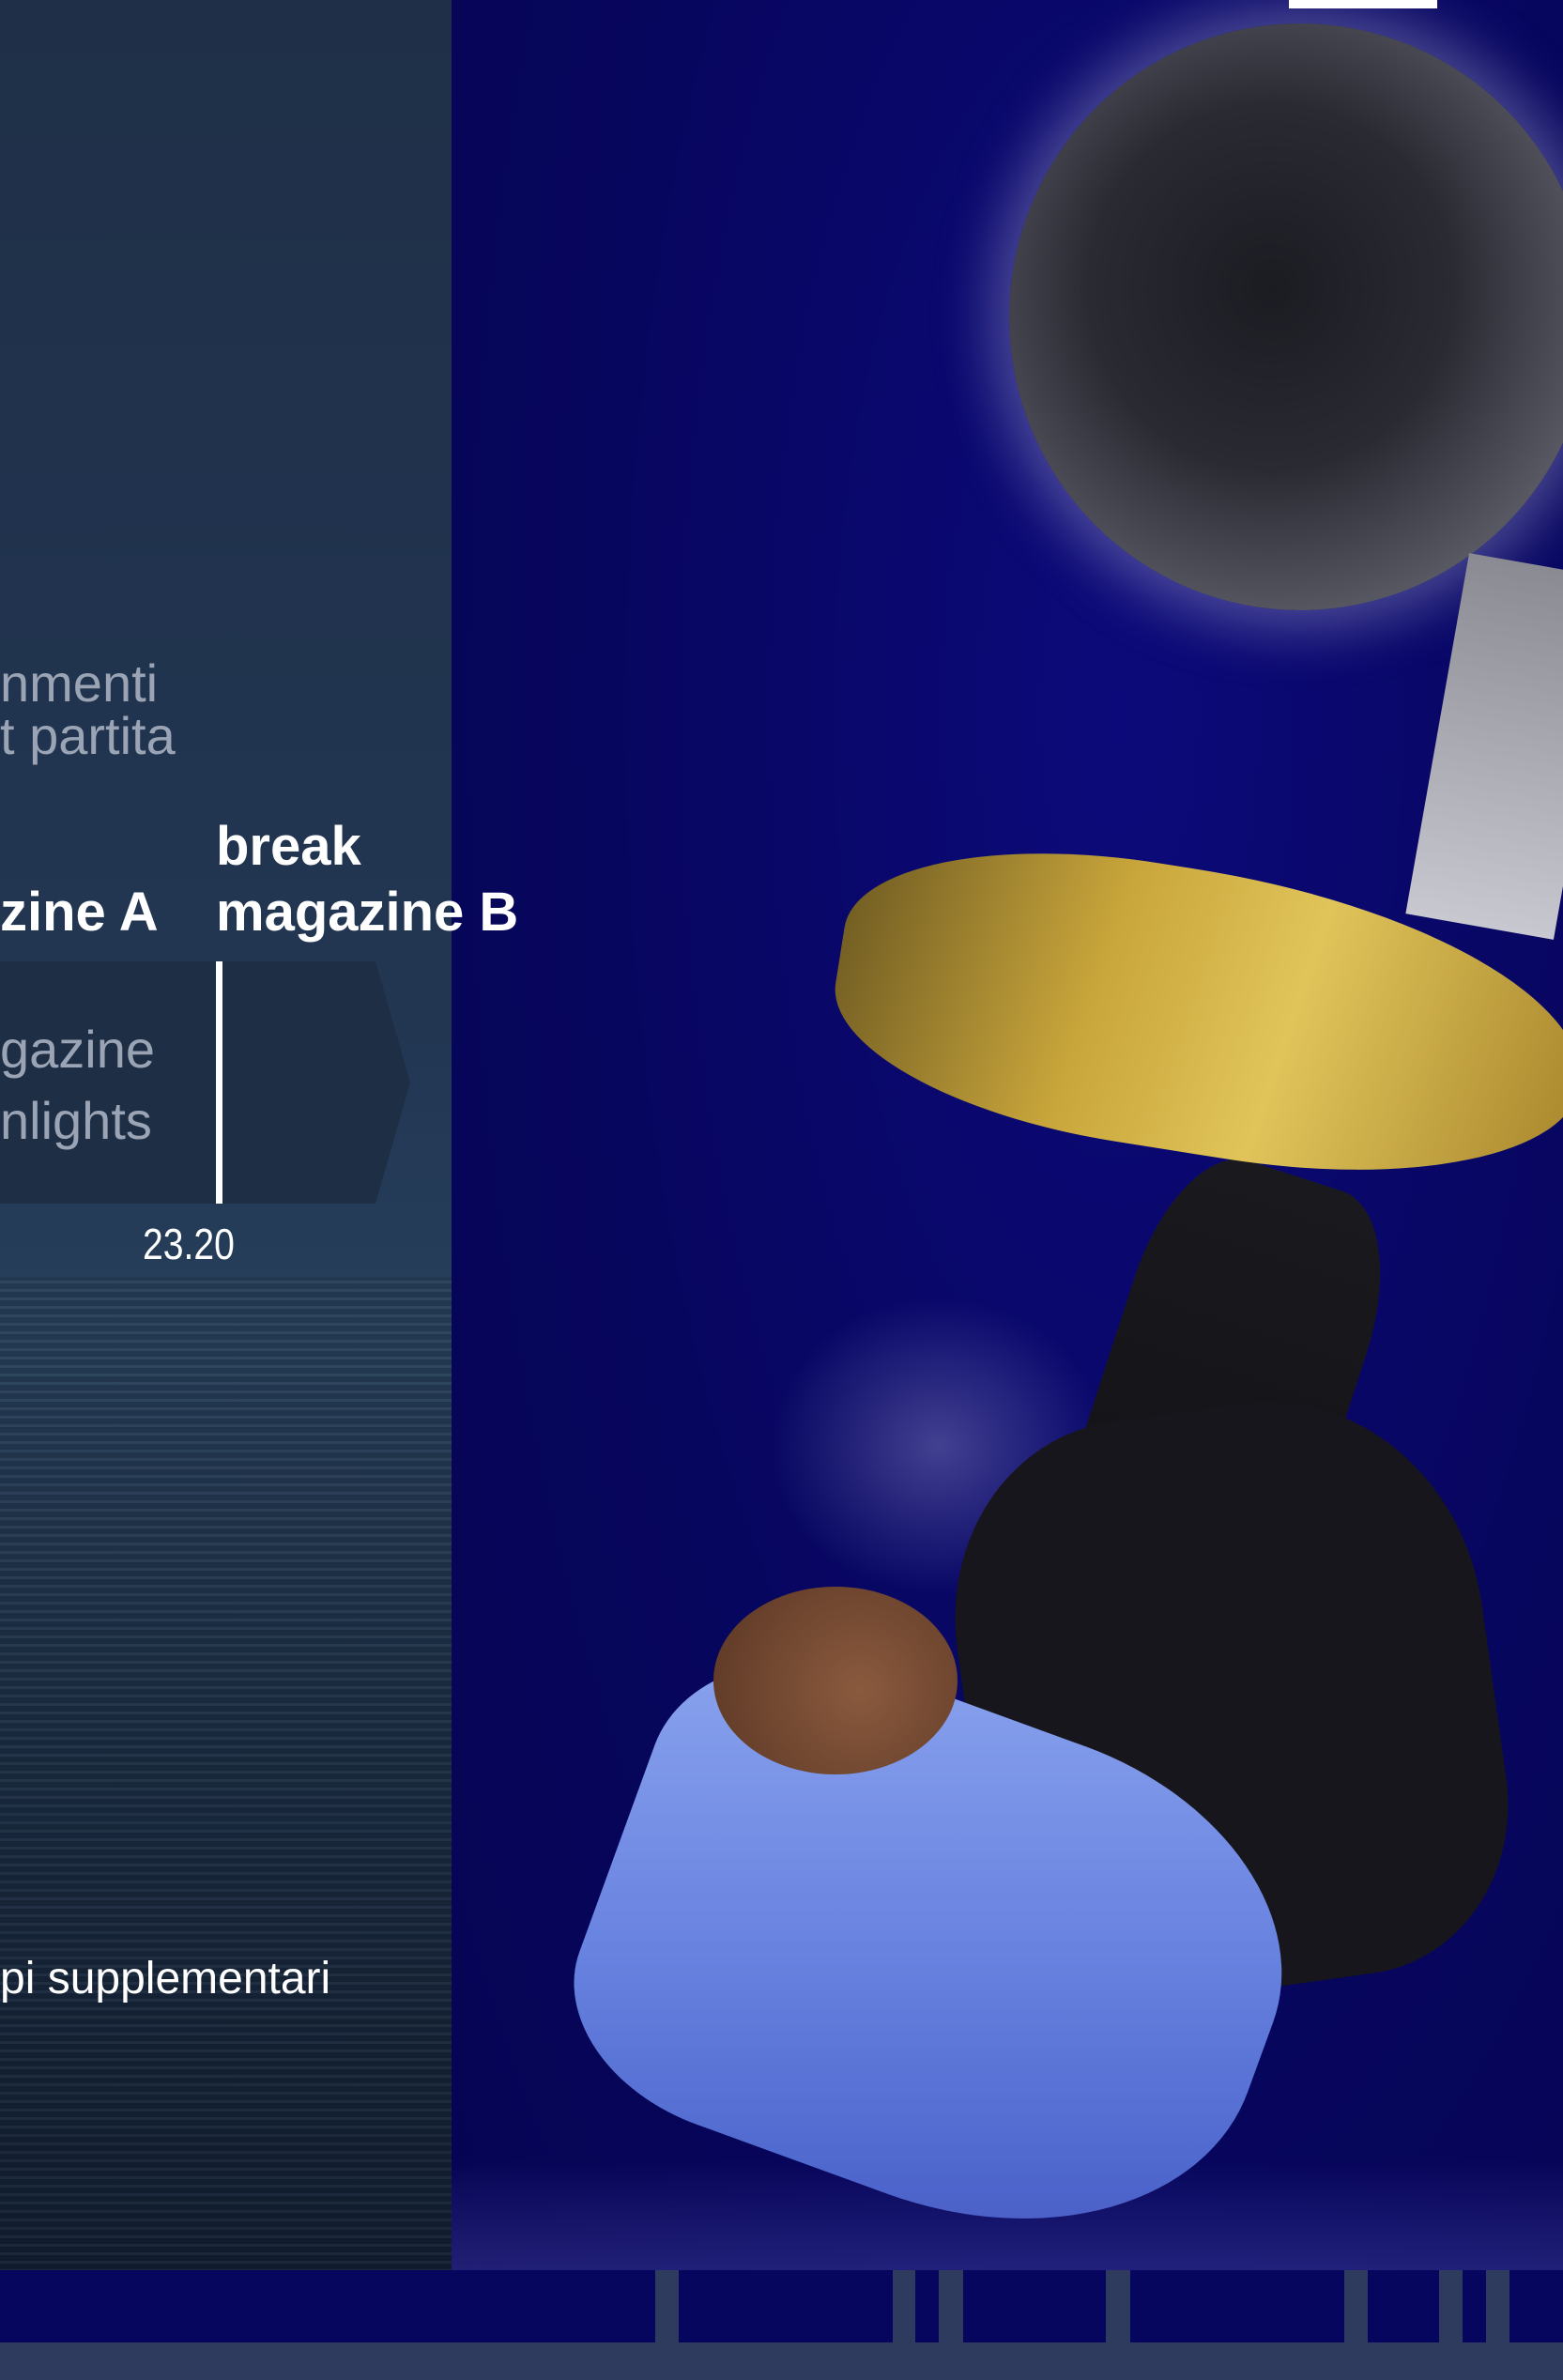  What do you see at coordinates (367, 912) in the screenshot?
I see `column-b-title-line2: magazine B` at bounding box center [367, 912].